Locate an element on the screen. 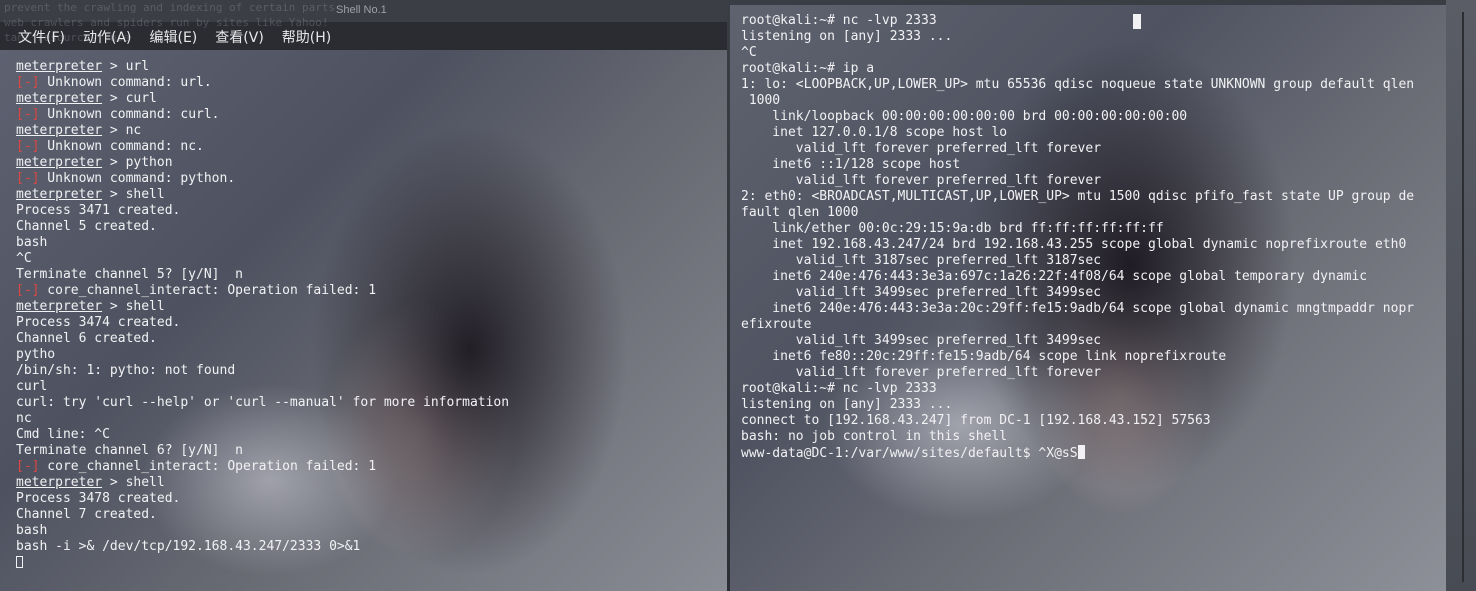 This screenshot has height=591, width=1476. terminal-line-text: Channel 5 created. is located at coordinates (86, 226).